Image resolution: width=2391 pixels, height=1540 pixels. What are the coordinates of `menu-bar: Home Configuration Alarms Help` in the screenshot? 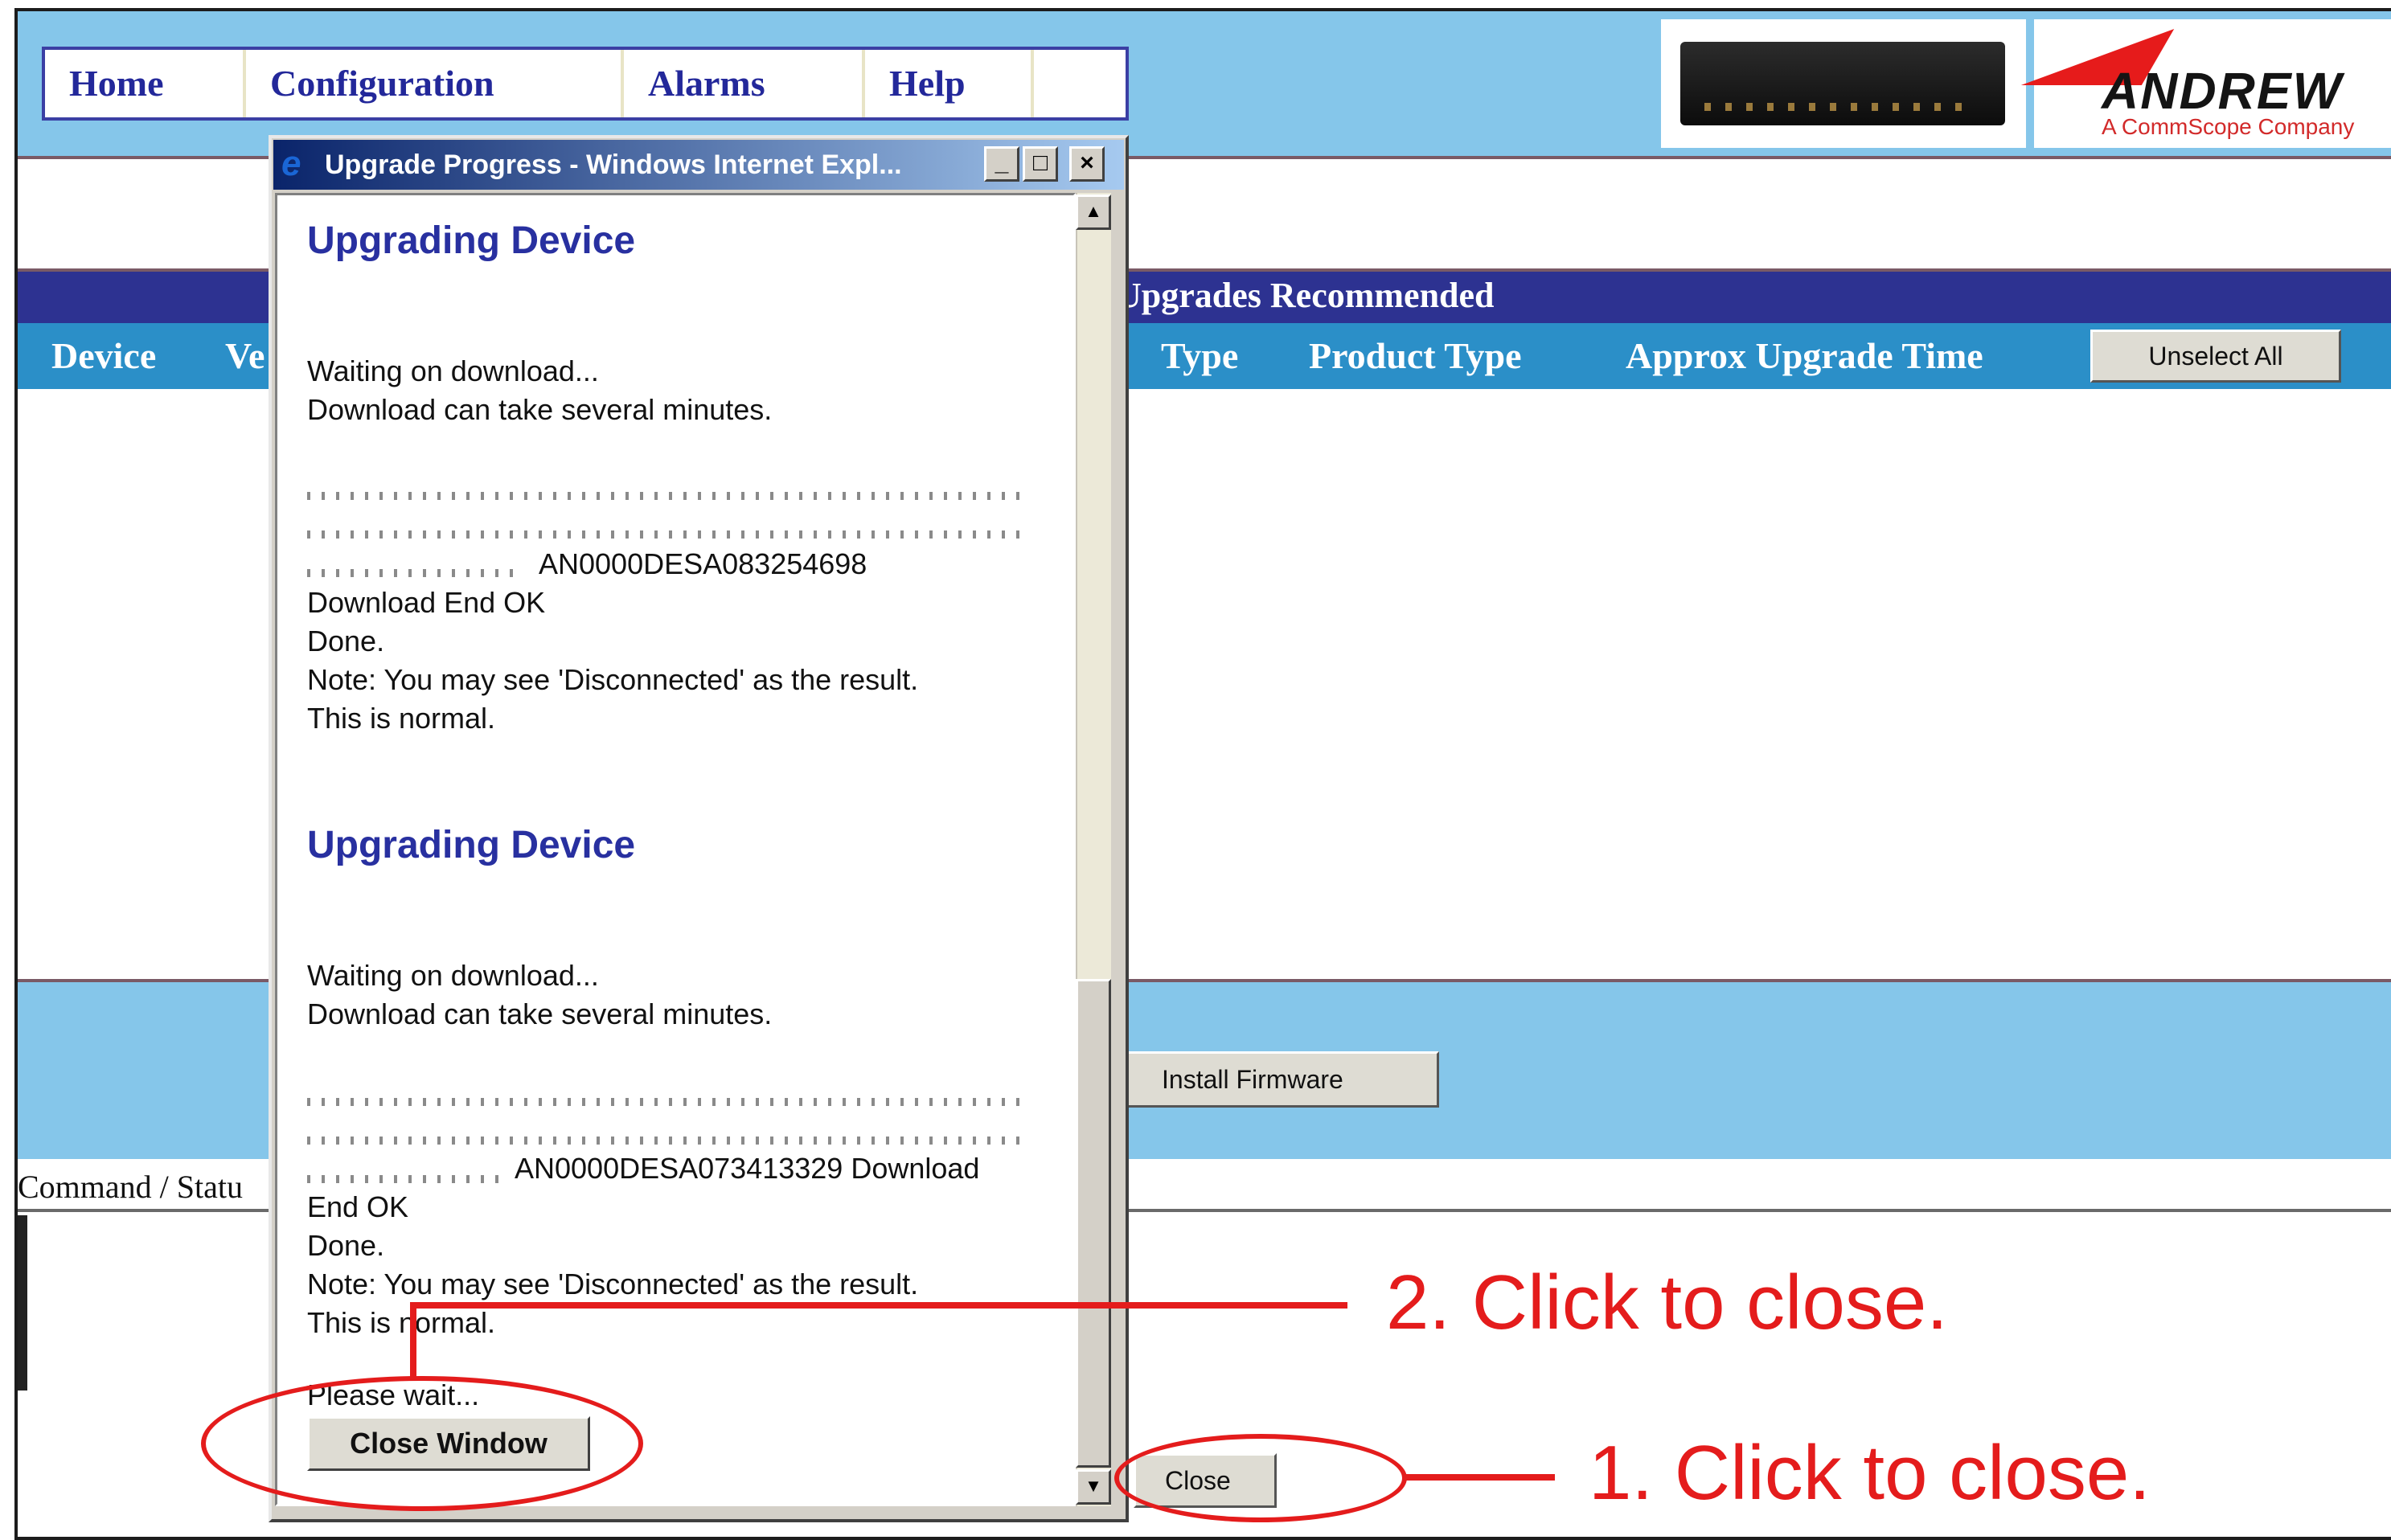 It's located at (585, 84).